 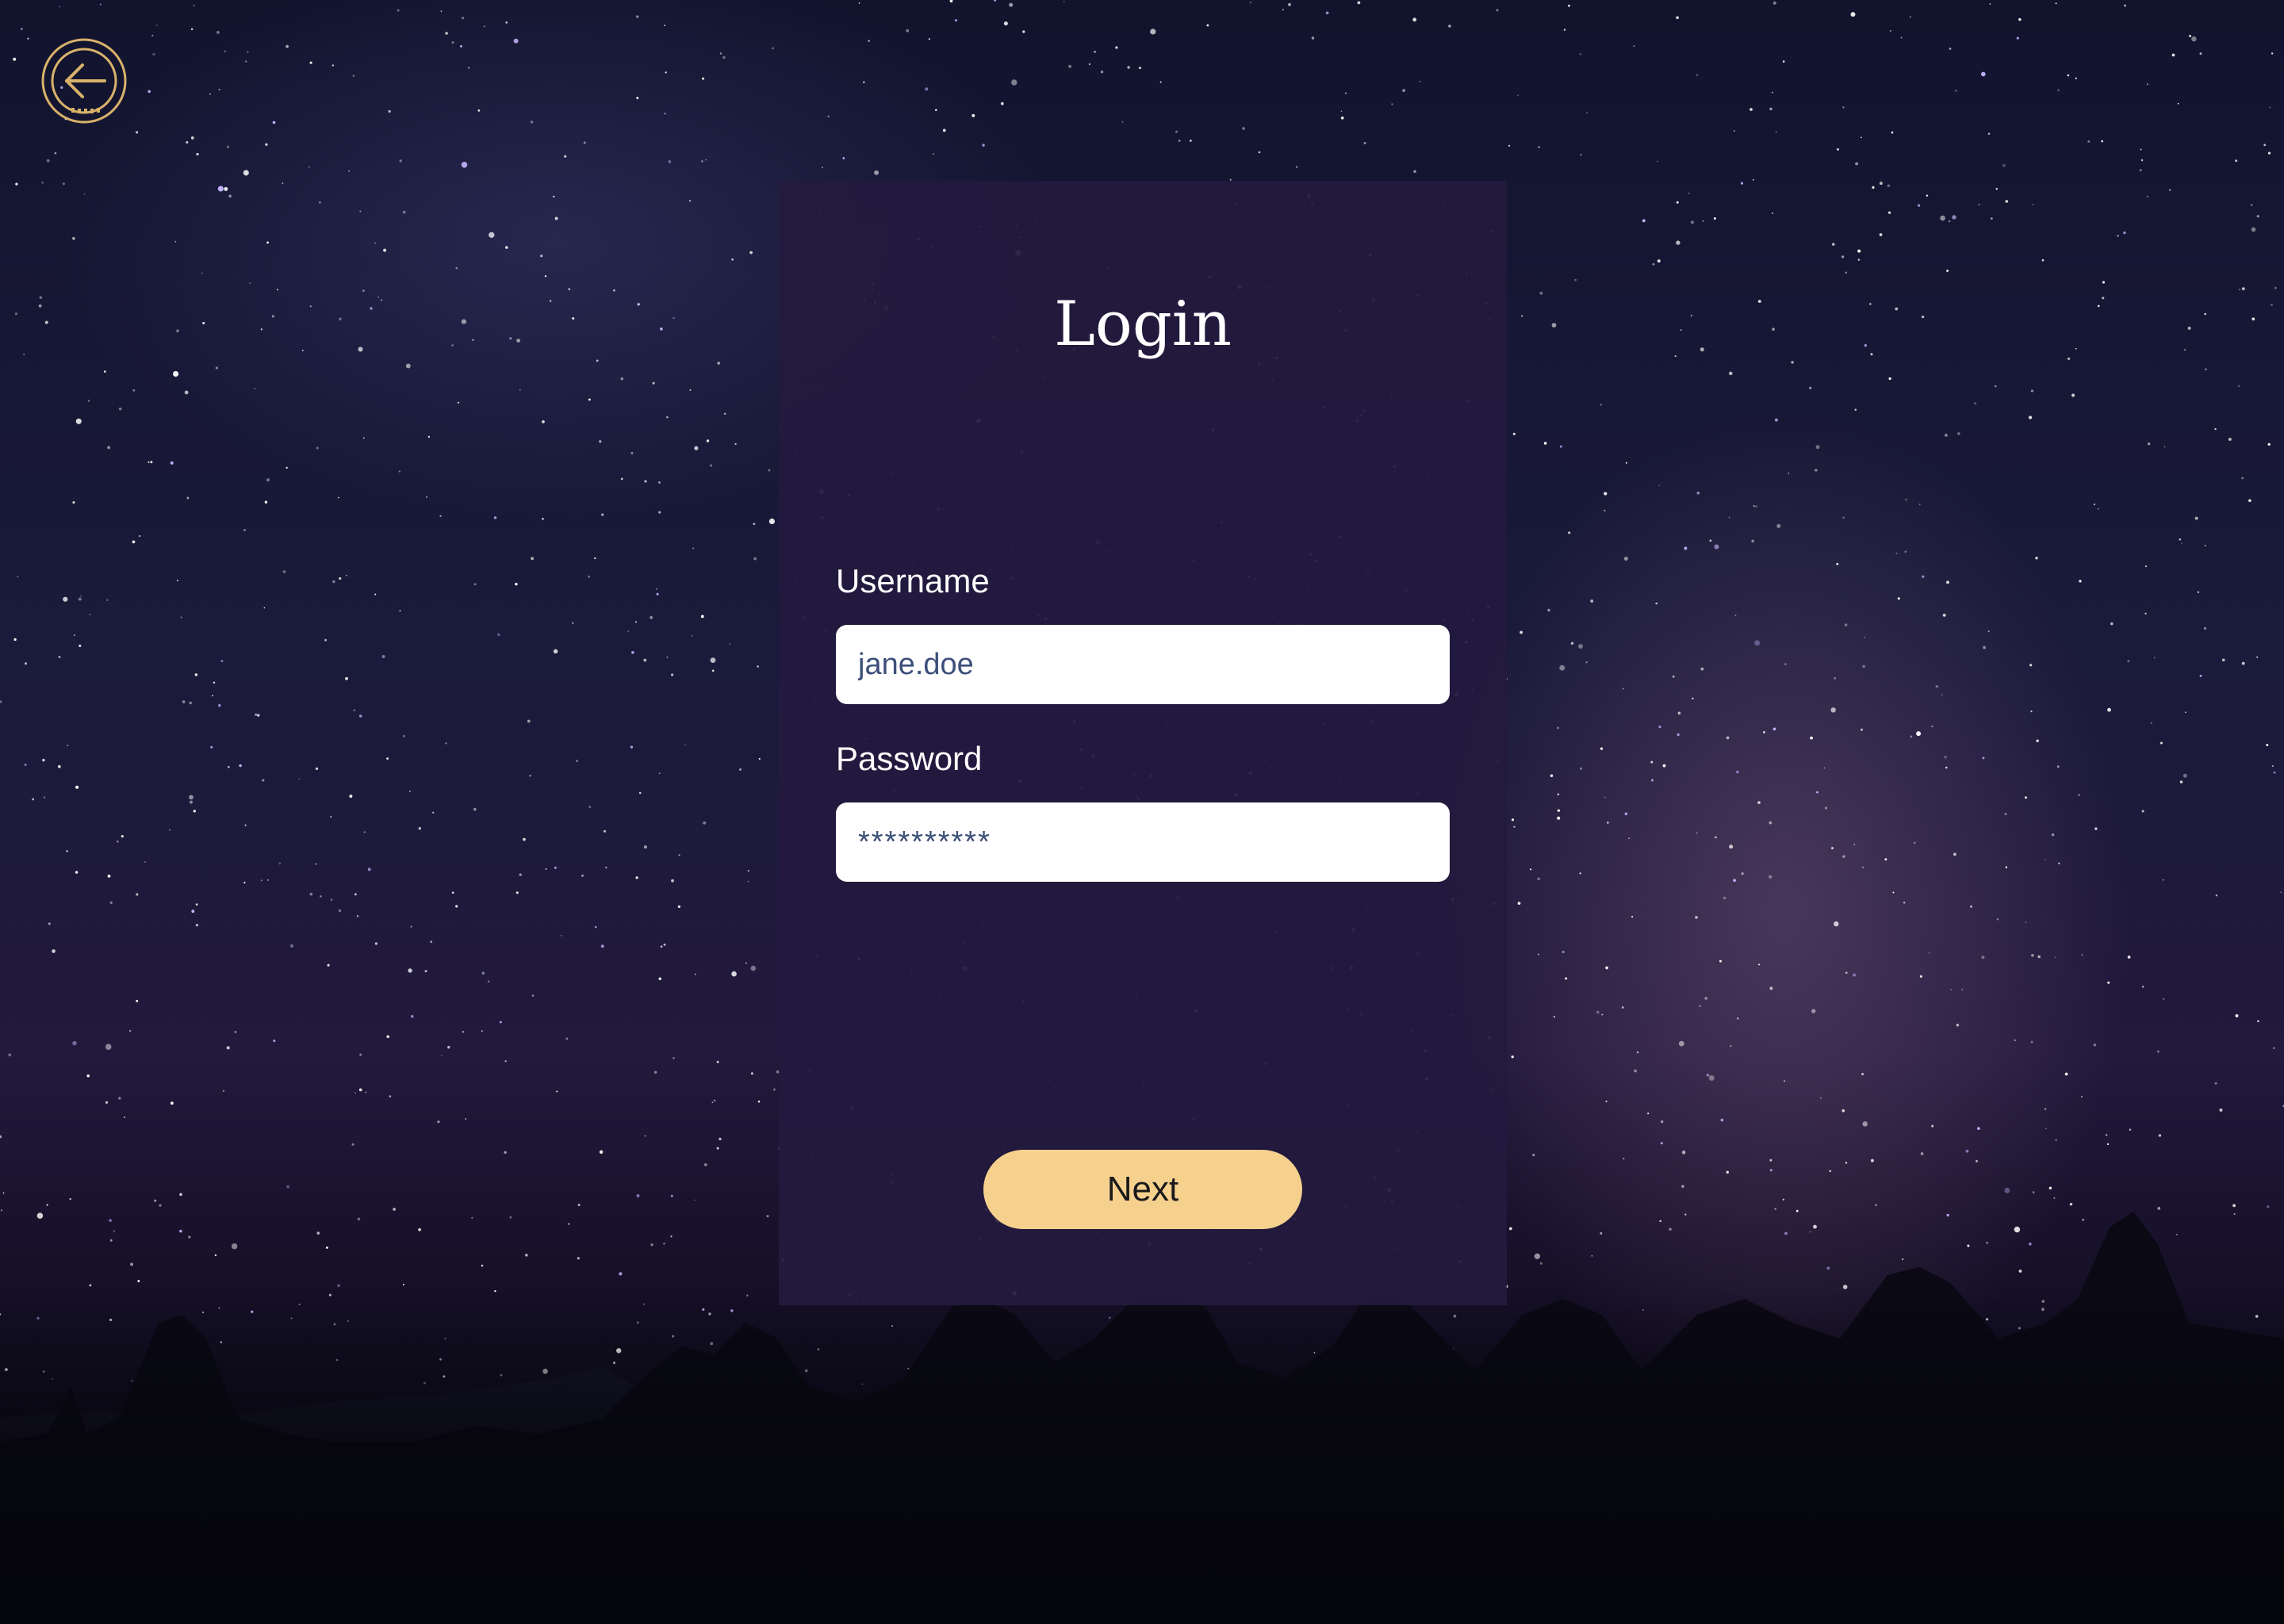 I want to click on password-label: Password, so click(x=909, y=758).